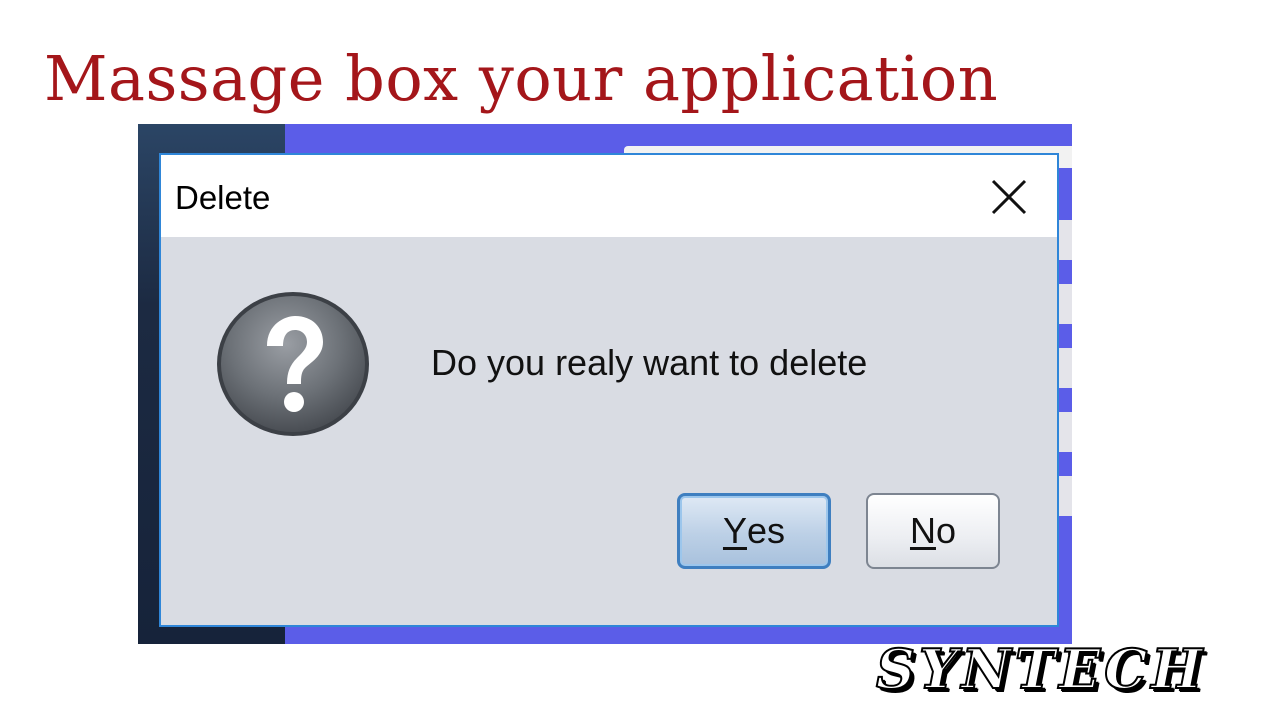  Describe the element at coordinates (649, 362) in the screenshot. I see `dialog-message: Do you realy want to delete` at that location.